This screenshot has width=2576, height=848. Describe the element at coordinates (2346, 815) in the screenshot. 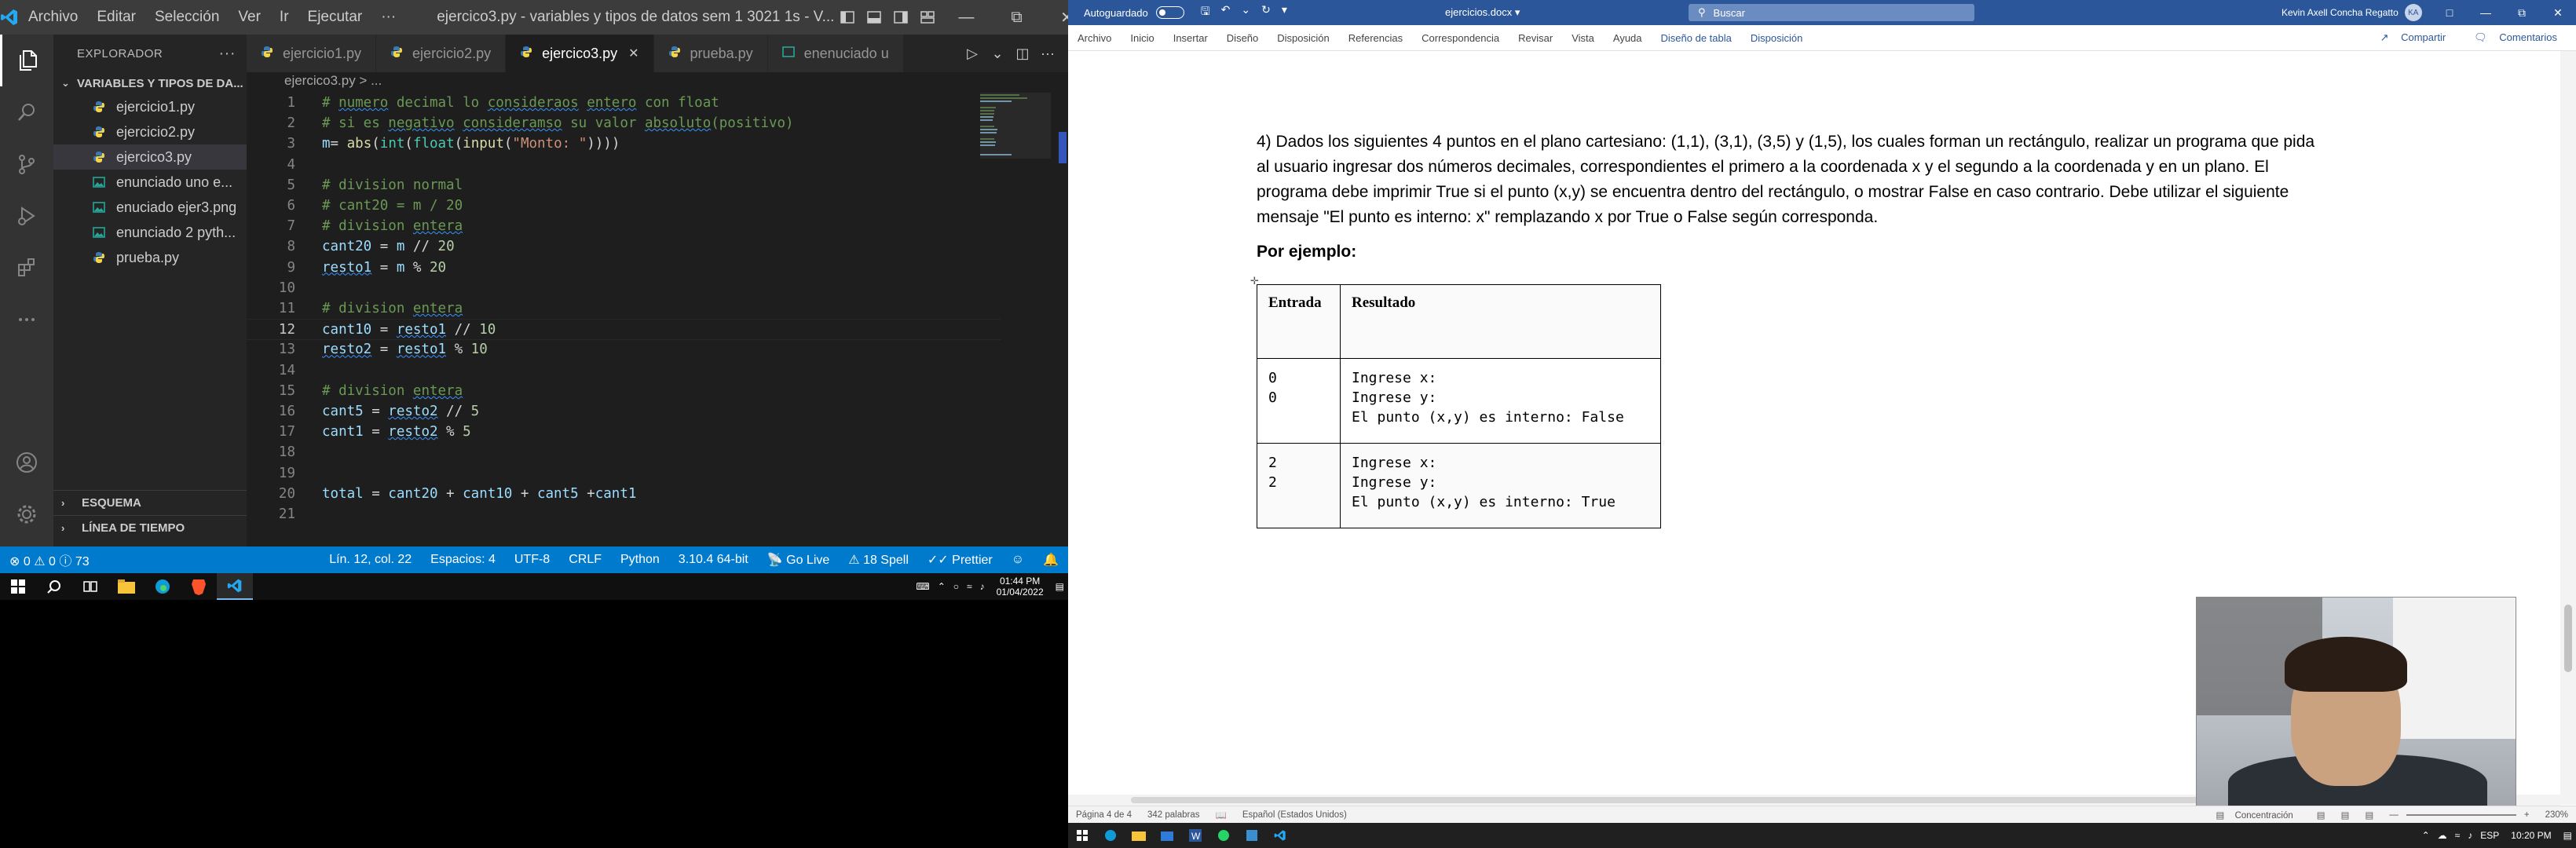

I see `print-layout-icon: ▤` at that location.